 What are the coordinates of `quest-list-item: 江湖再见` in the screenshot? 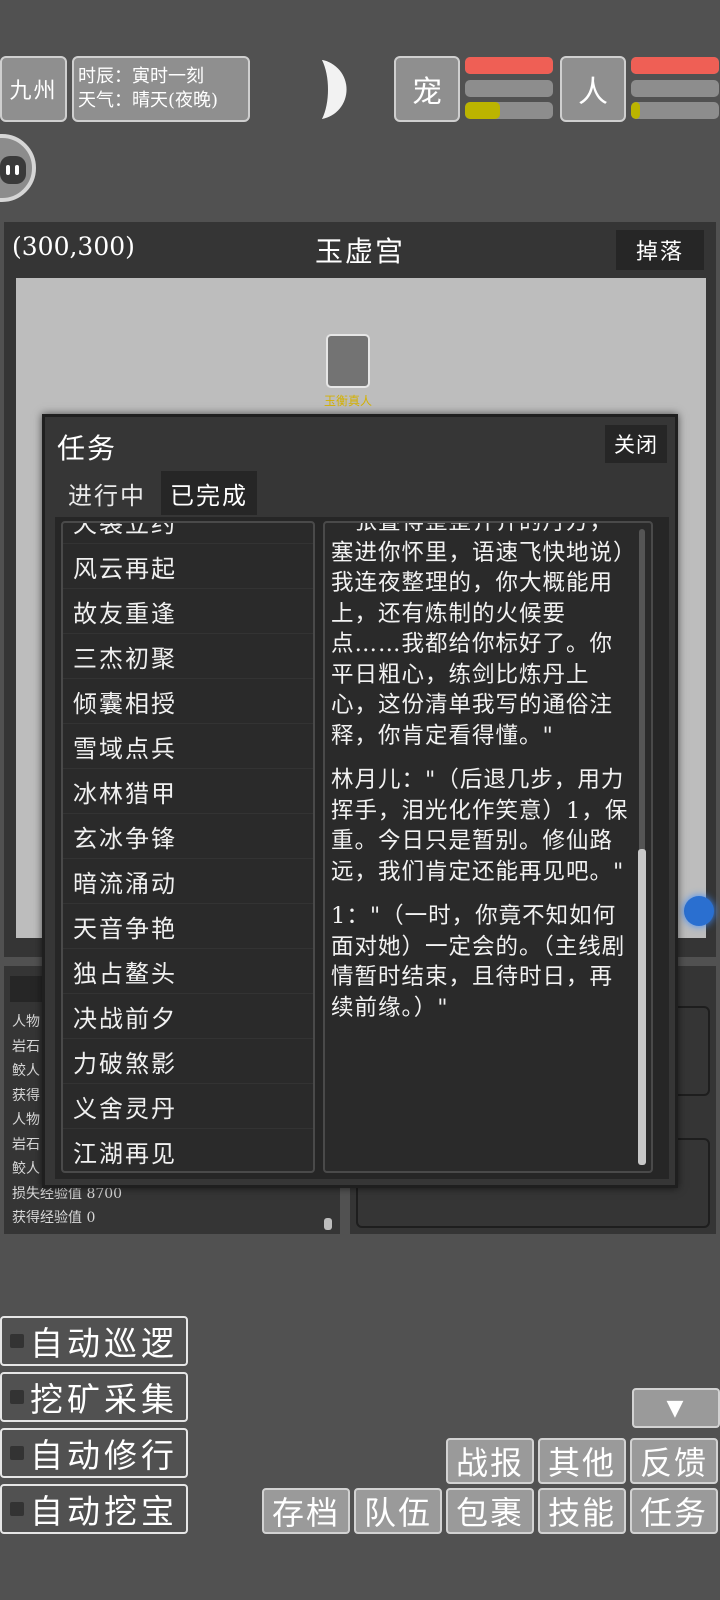 It's located at (188, 1150).